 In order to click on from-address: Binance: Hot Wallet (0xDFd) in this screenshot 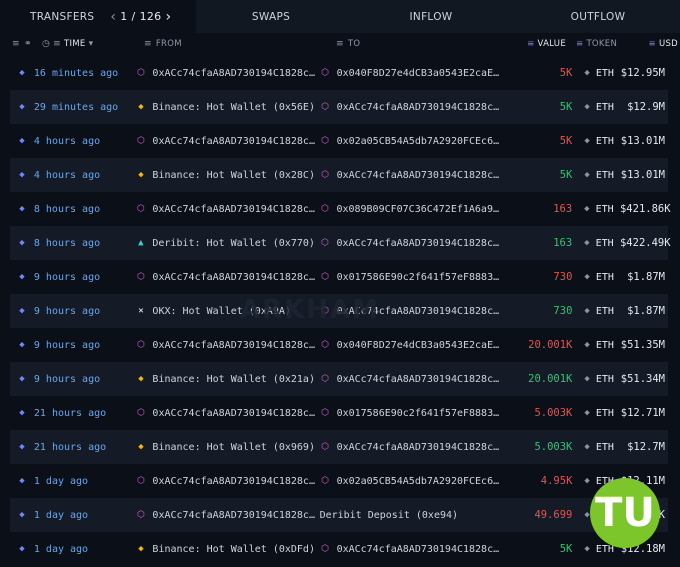, I will do `click(233, 549)`.